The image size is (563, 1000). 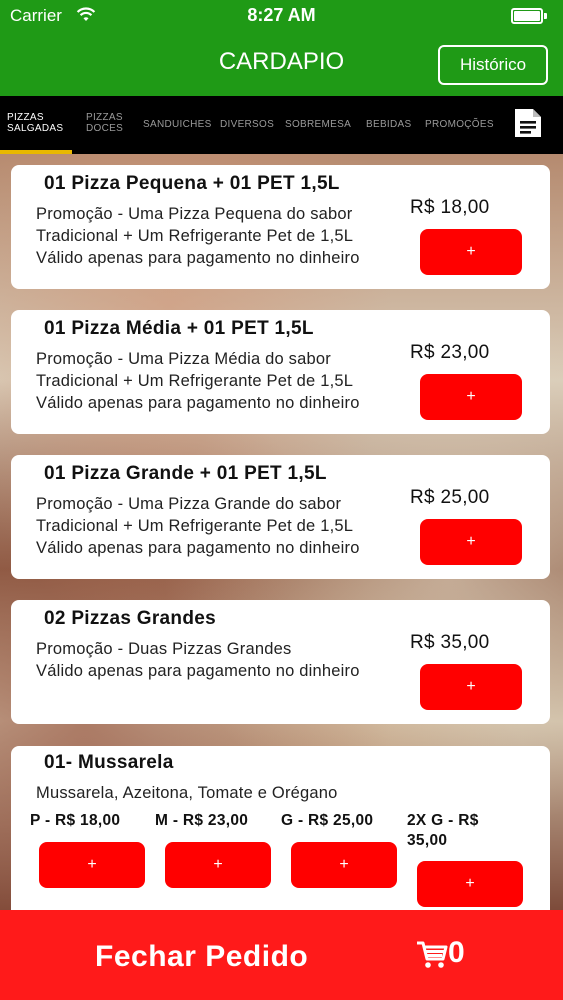 What do you see at coordinates (450, 207) in the screenshot?
I see `item-price: R$ 18,00` at bounding box center [450, 207].